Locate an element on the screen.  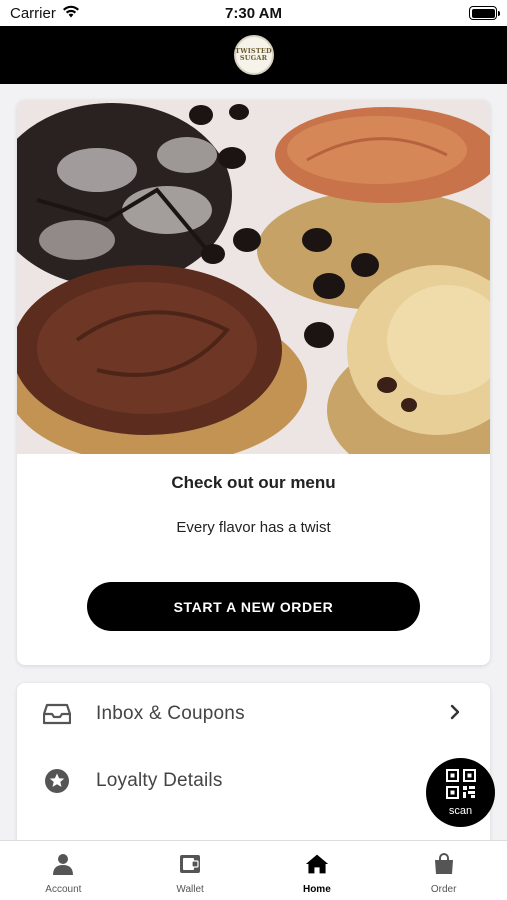
wifi-icon is located at coordinates (71, 13).